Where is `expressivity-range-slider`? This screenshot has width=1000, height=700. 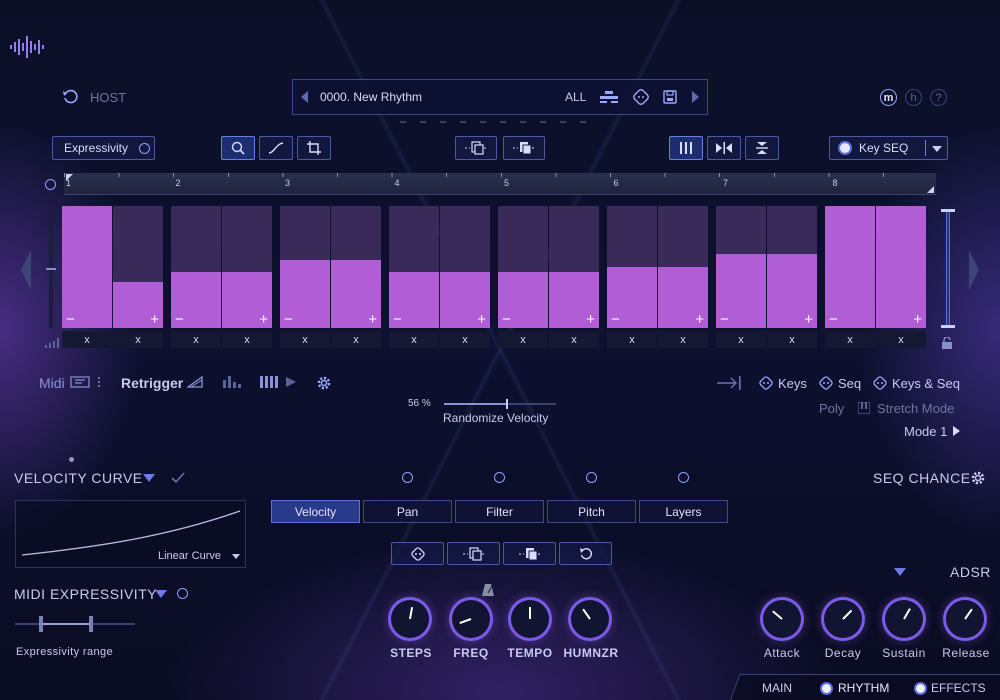 expressivity-range-slider is located at coordinates (75, 624).